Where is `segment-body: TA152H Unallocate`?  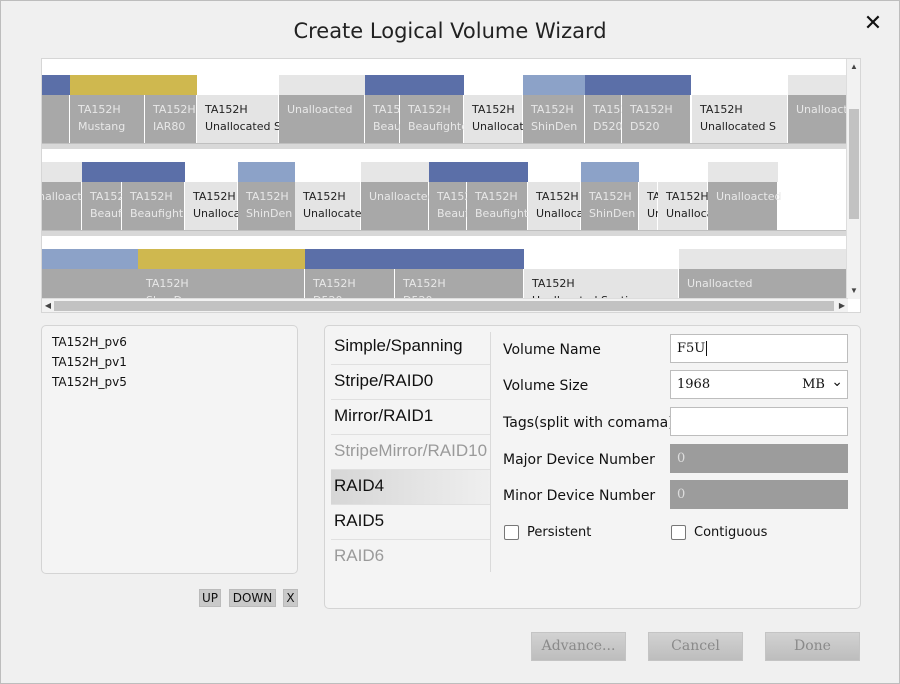 segment-body: TA152H Unallocate is located at coordinates (497, 119).